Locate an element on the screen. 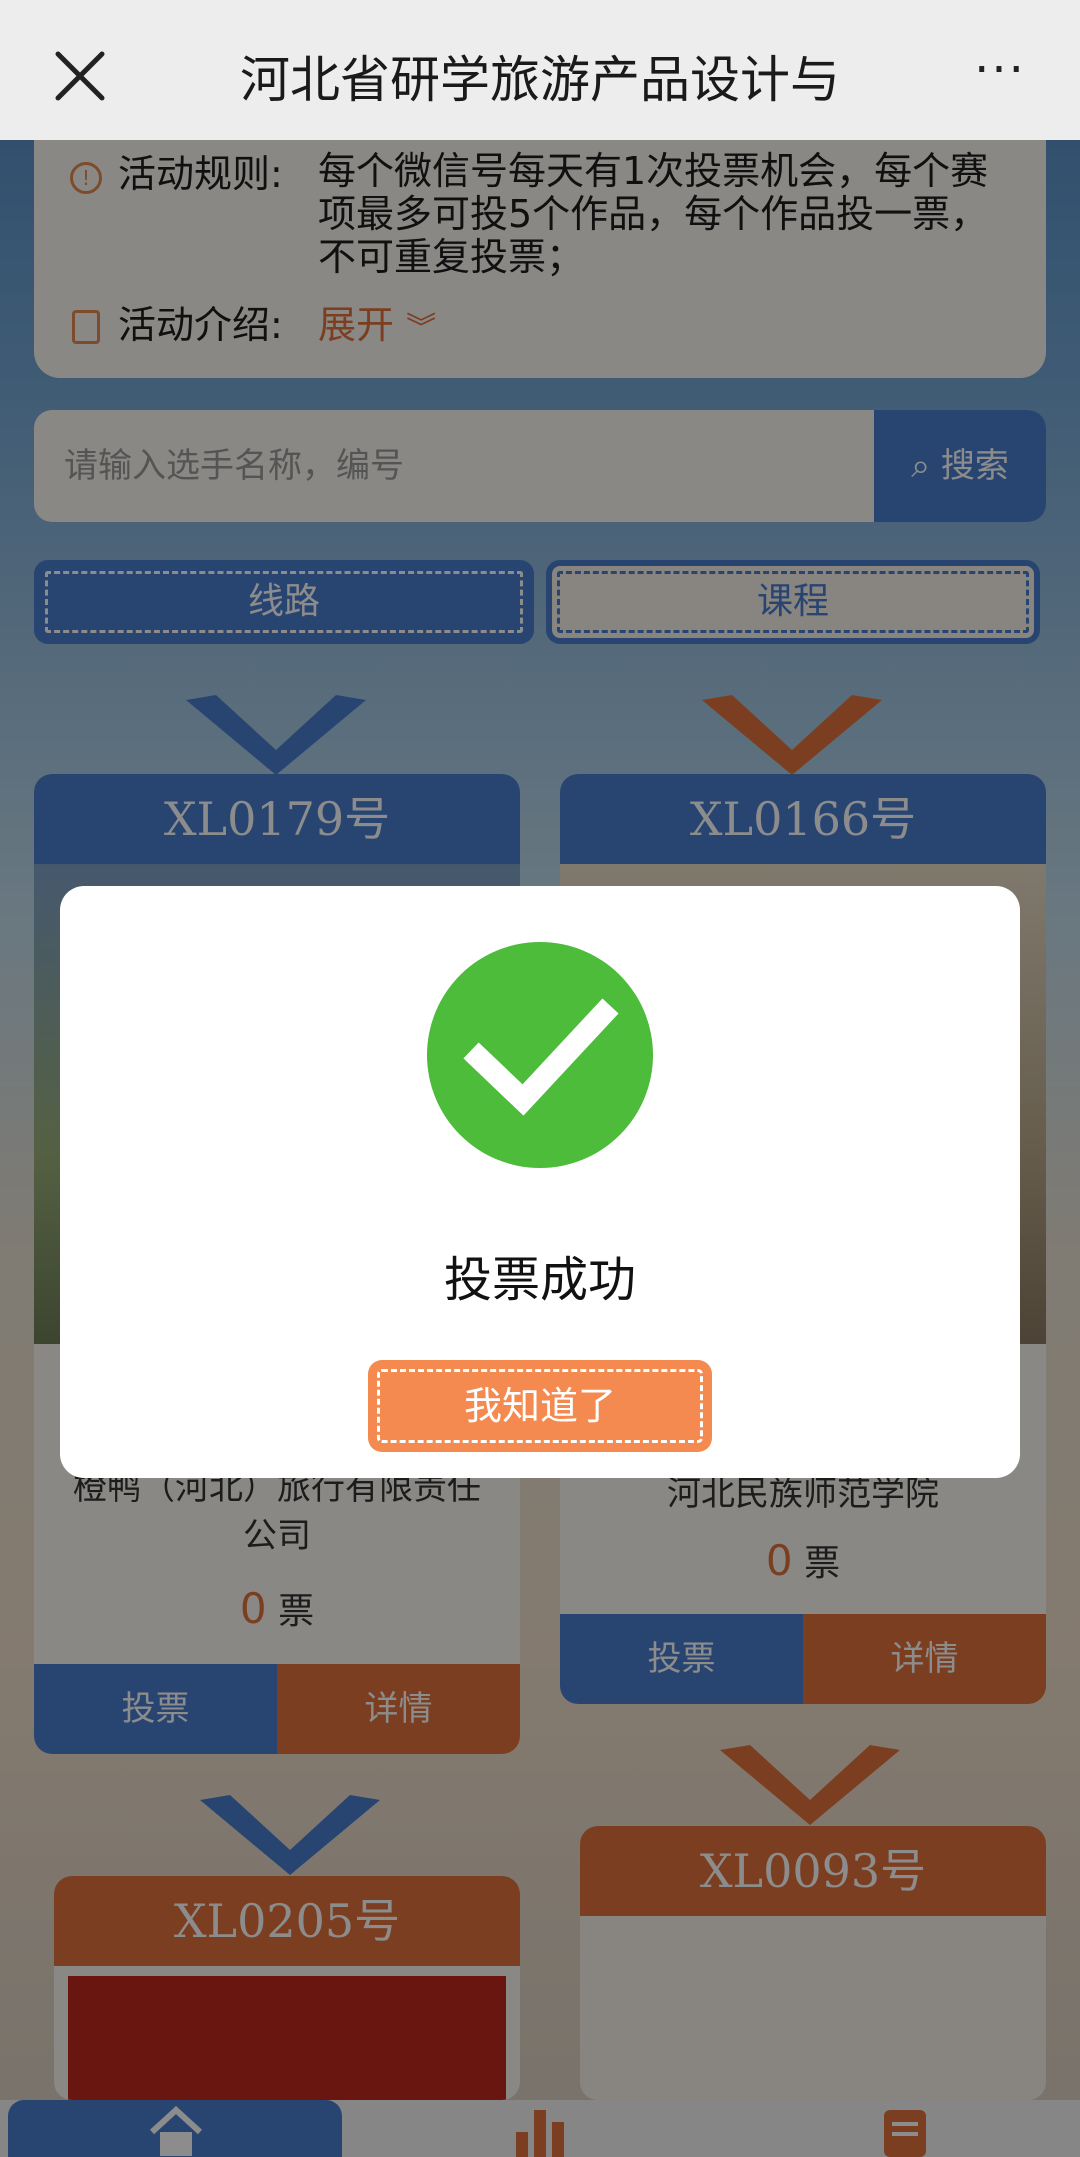  success-check-icon is located at coordinates (540, 1055).